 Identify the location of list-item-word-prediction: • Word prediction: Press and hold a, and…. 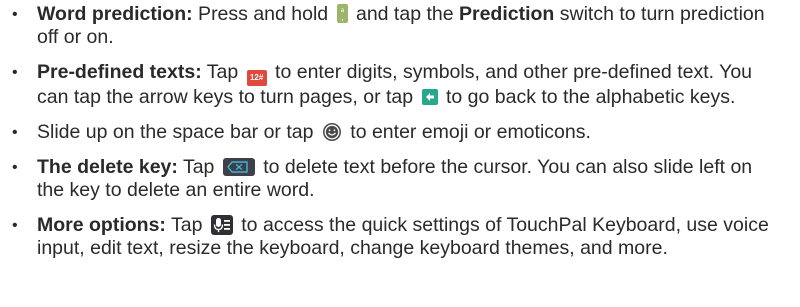
(400, 26).